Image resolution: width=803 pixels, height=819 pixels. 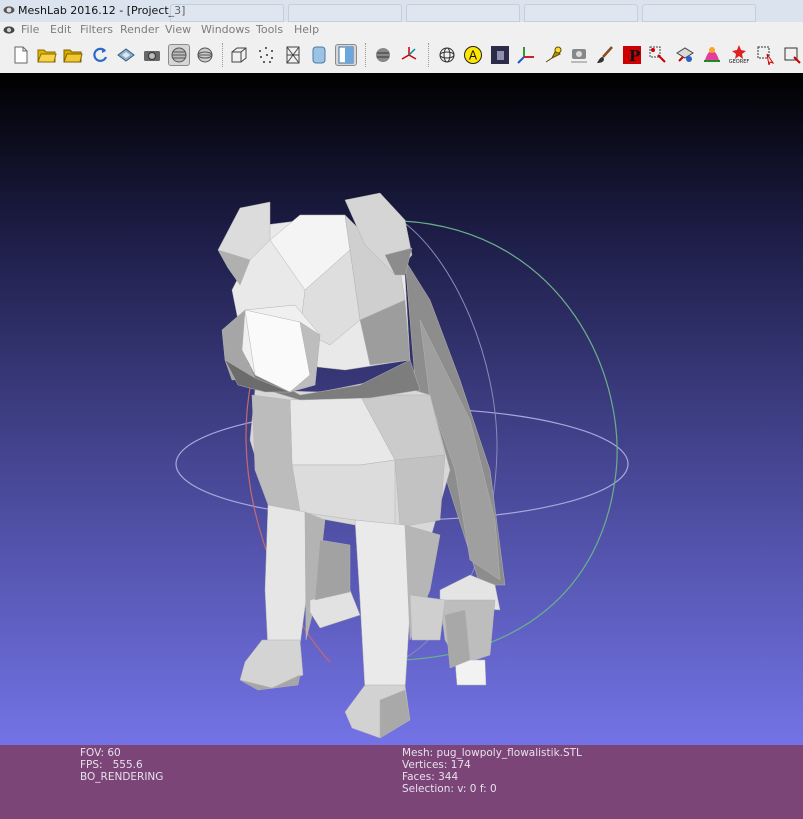 What do you see at coordinates (306, 29) in the screenshot?
I see `menu-help: Help` at bounding box center [306, 29].